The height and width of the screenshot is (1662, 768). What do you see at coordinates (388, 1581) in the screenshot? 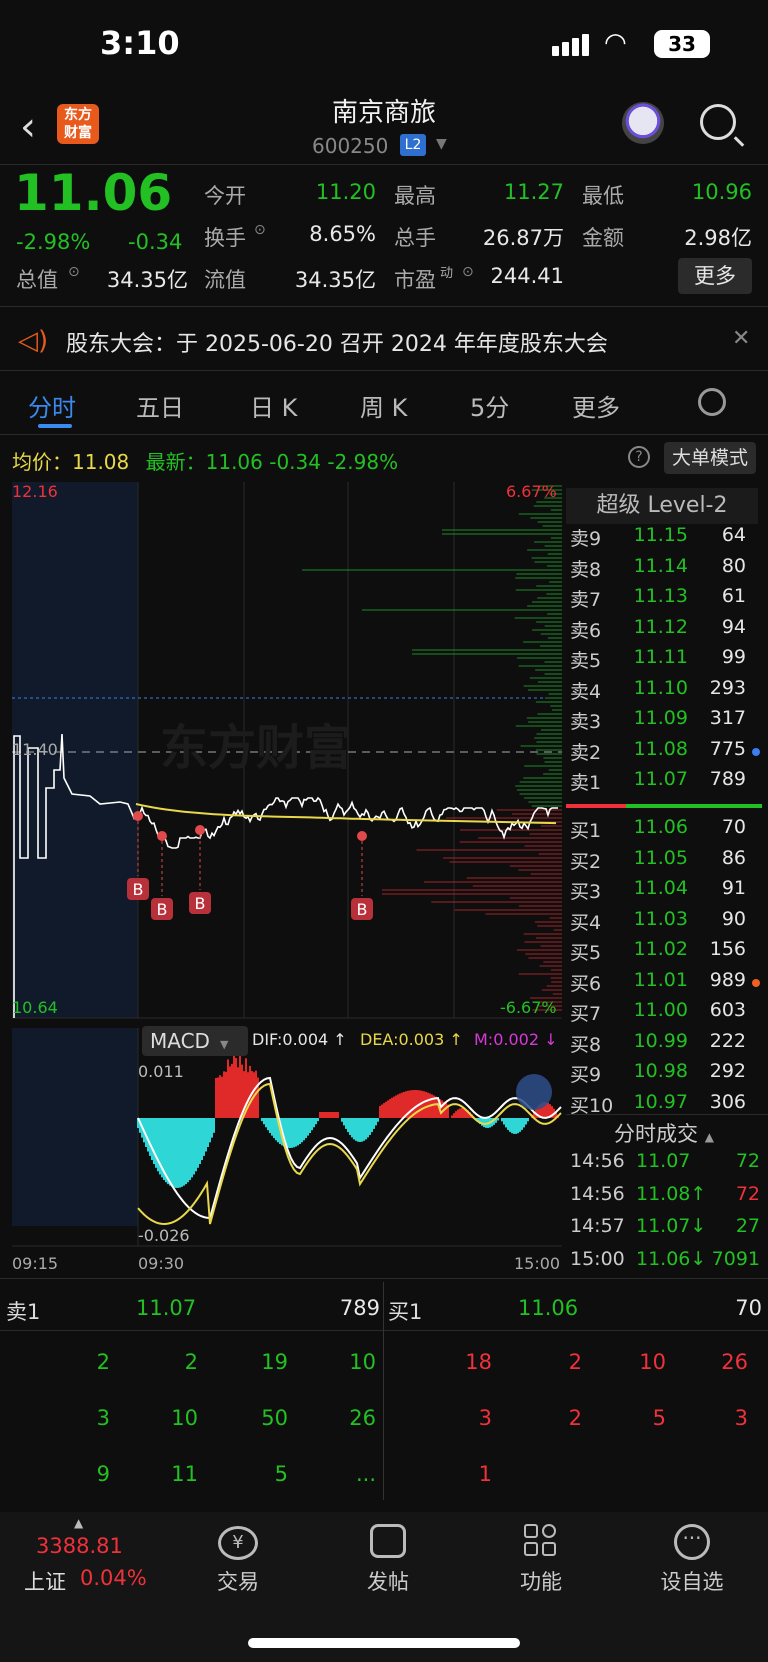
I see `tab-post: 发帖` at bounding box center [388, 1581].